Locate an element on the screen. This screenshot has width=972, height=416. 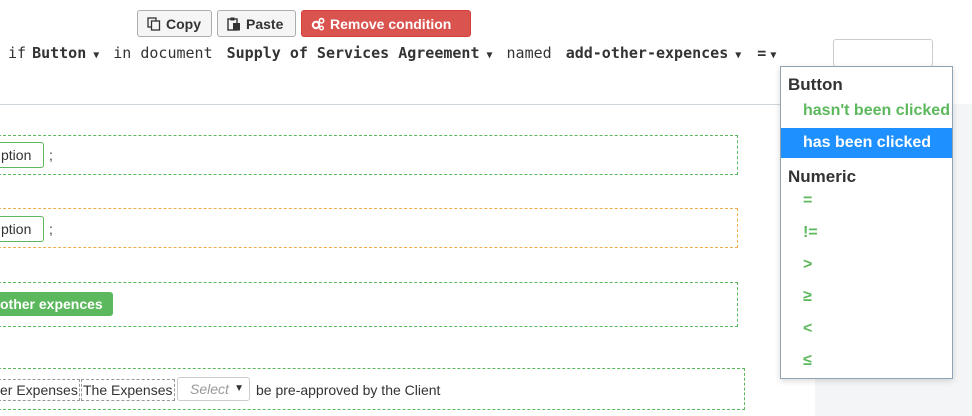
clause-box-warning is located at coordinates (369, 228).